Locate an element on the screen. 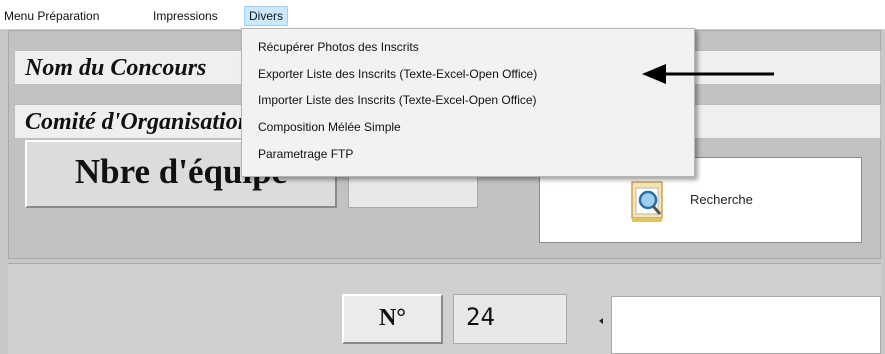 This screenshot has width=885, height=354. dd-recuperer-photos: Récupérer Photos des Inscrits is located at coordinates (338, 47).